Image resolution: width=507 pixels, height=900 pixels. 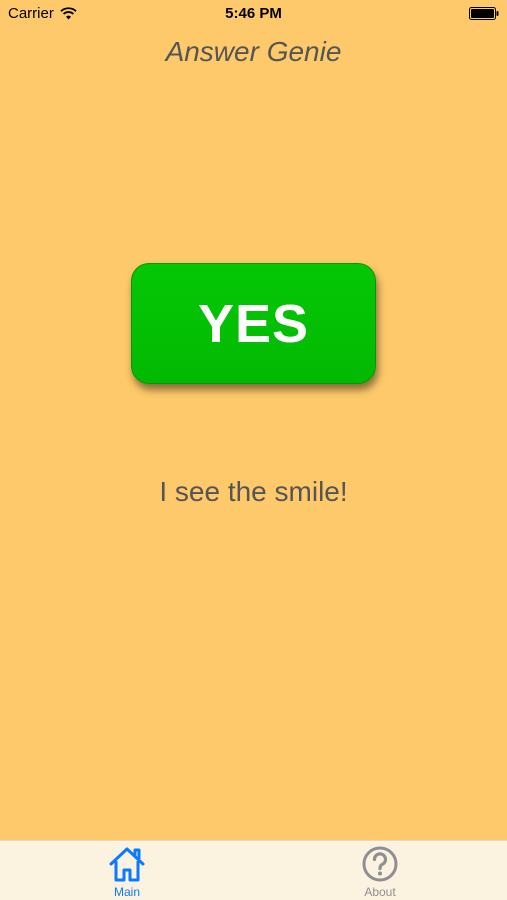 I want to click on answer-button: YES, so click(x=253, y=323).